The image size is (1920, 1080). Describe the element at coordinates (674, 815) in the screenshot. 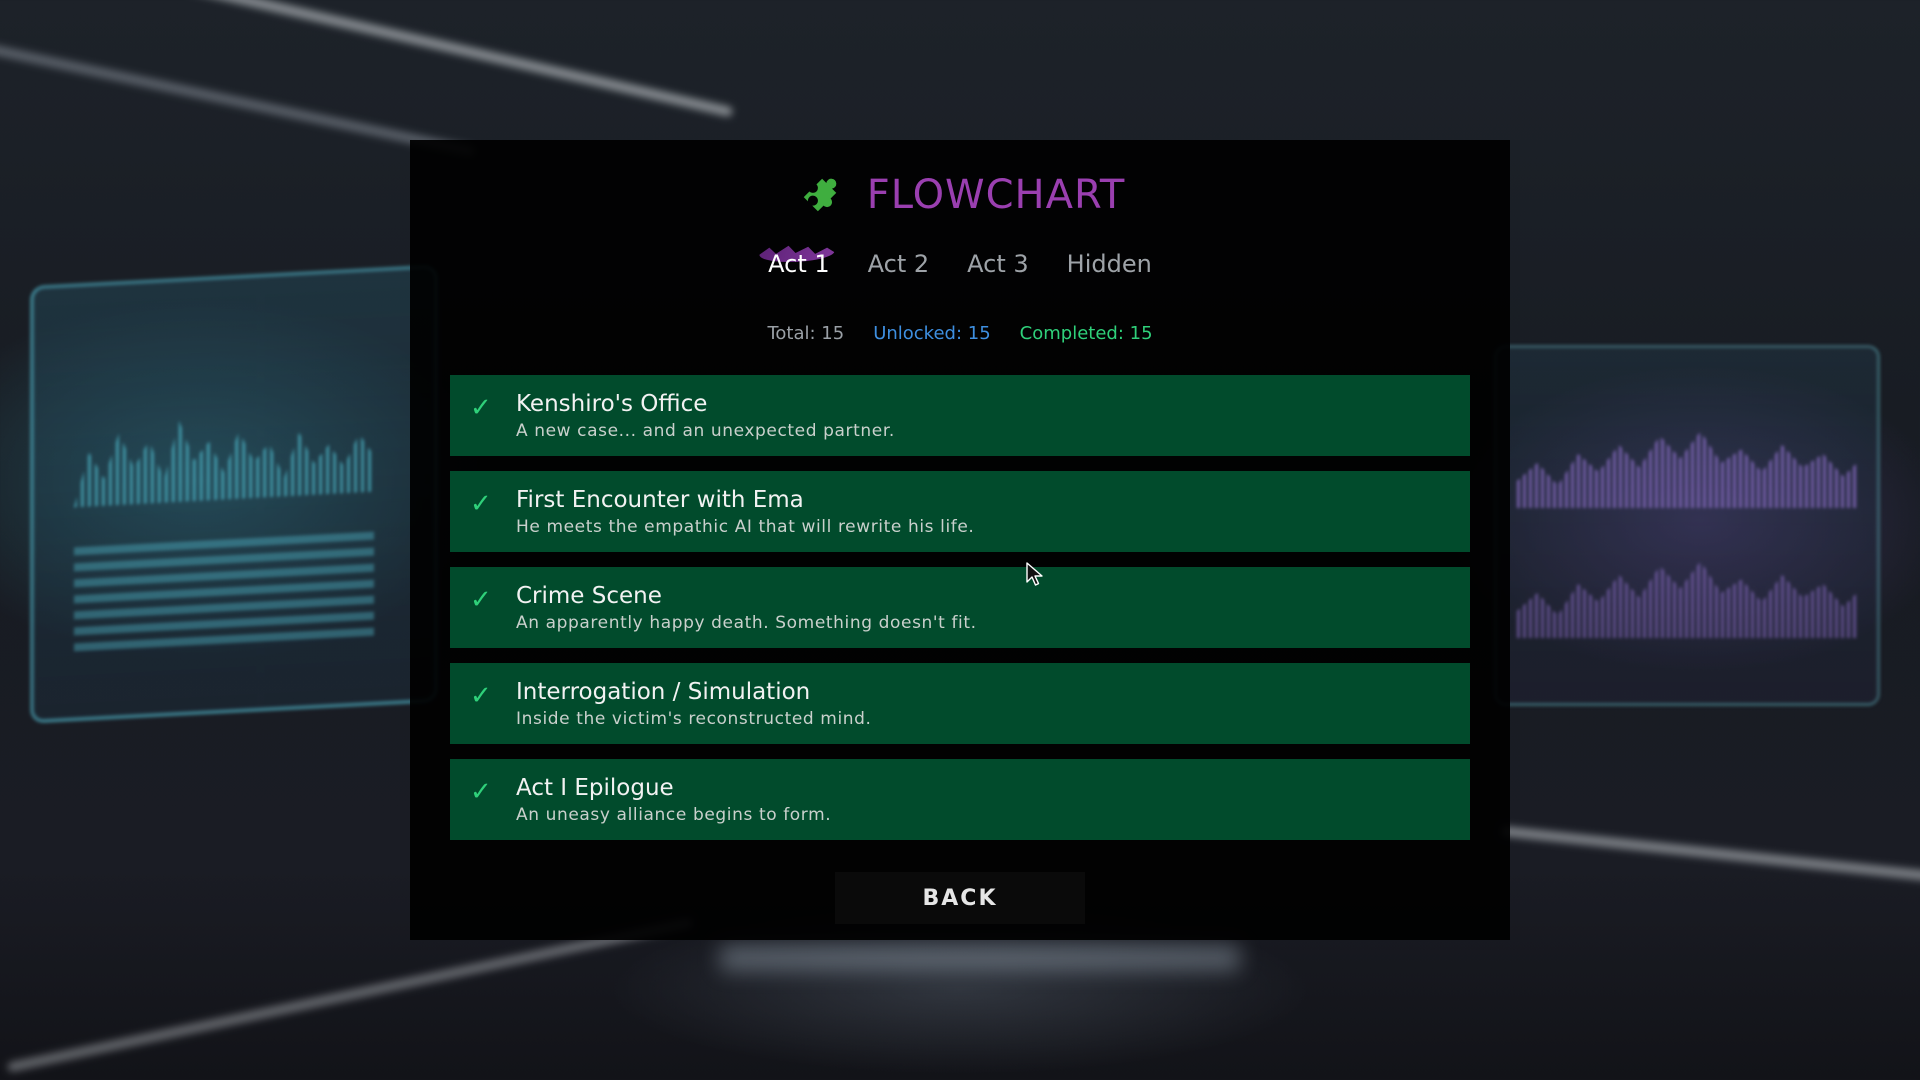

I see `chapter-description: An uneasy alliance begins to form.` at that location.